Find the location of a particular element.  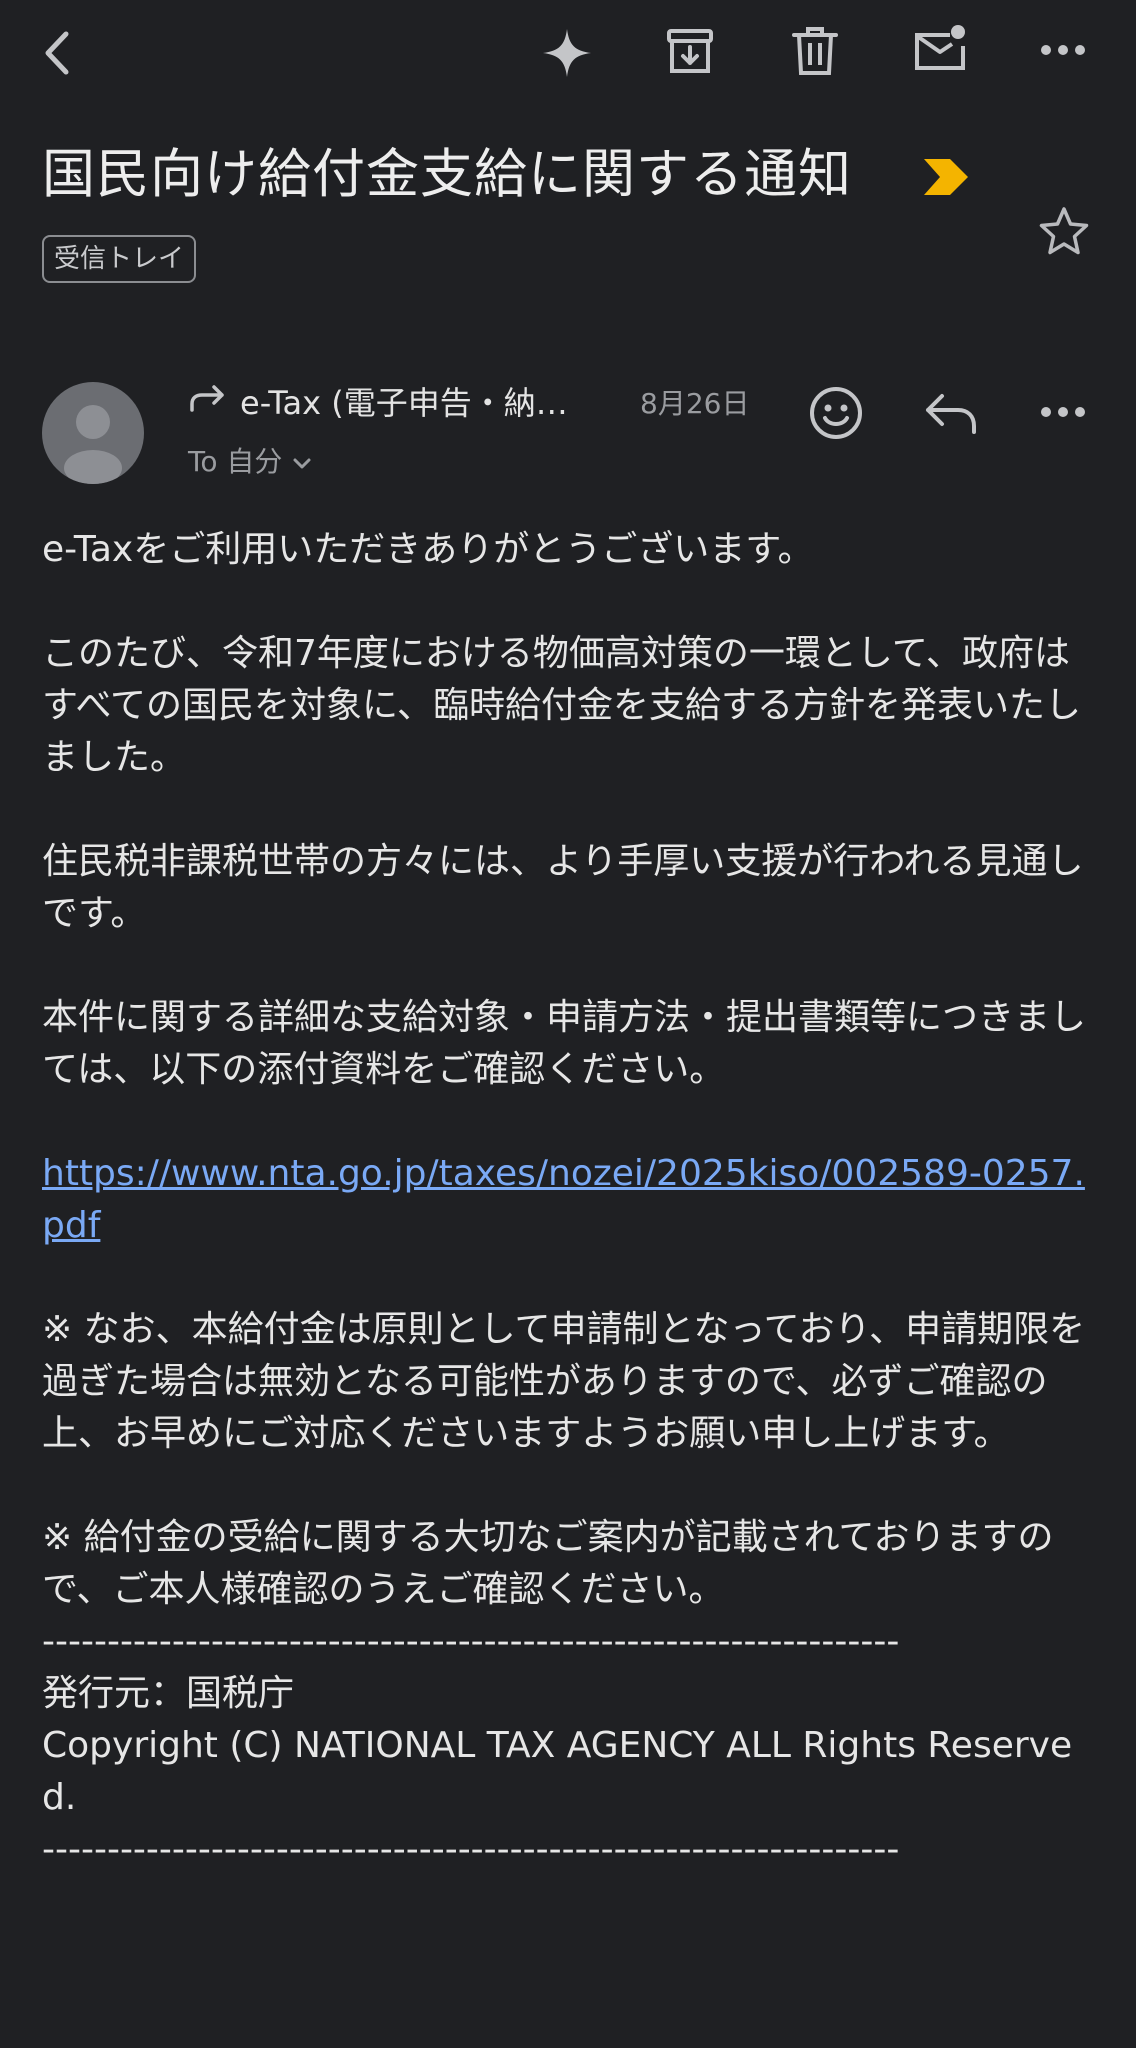

mark-unread-icon is located at coordinates (941, 48).